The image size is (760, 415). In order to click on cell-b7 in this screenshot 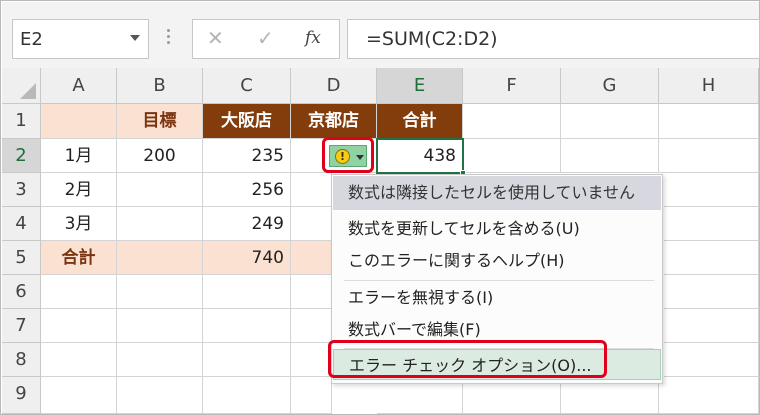, I will do `click(160, 326)`.